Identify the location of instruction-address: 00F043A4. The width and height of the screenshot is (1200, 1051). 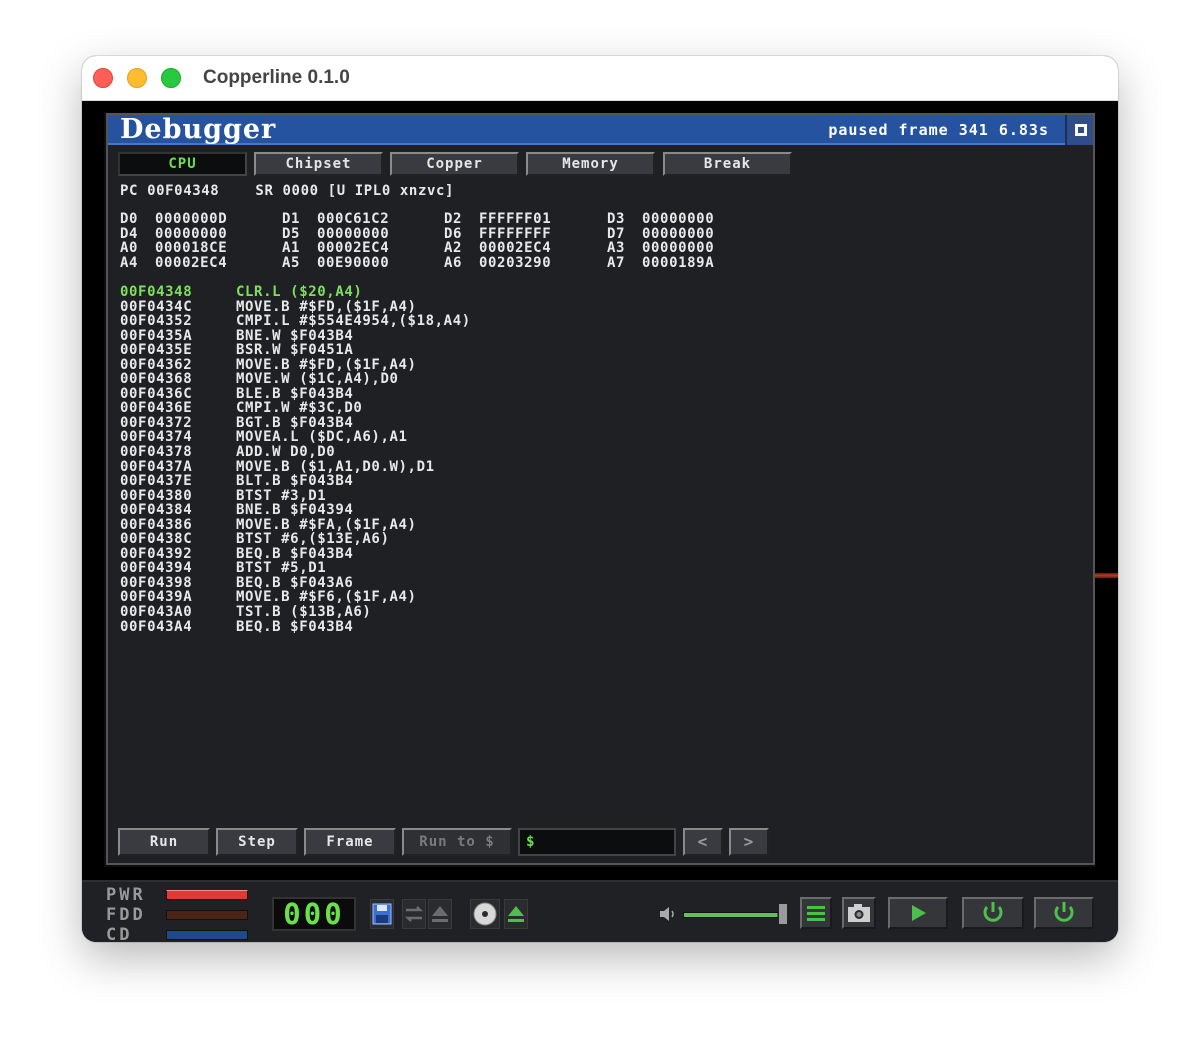
(156, 626).